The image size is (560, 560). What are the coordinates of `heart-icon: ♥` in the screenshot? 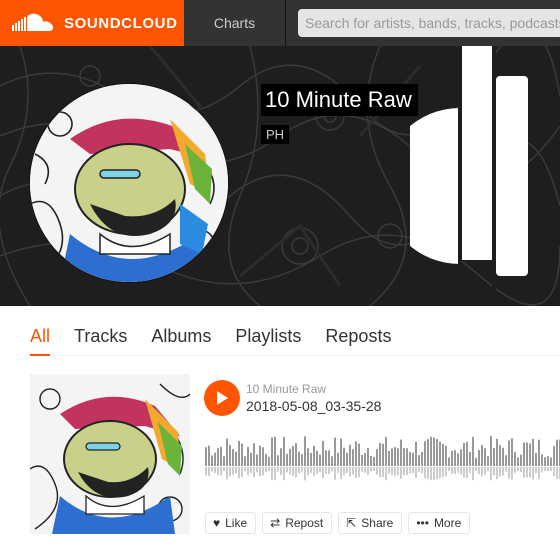 It's located at (217, 523).